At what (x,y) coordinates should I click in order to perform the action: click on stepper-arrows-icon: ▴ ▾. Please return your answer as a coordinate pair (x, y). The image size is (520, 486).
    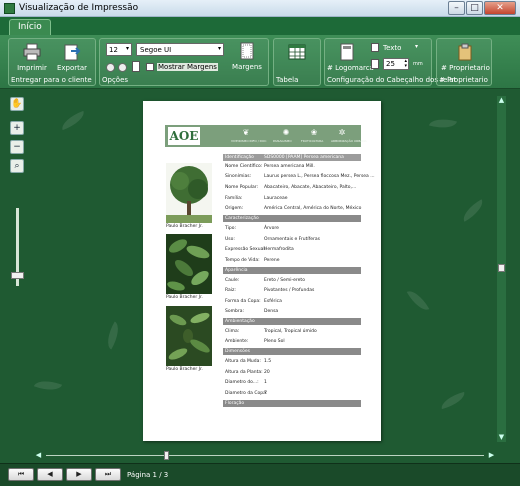
    Looking at the image, I should click on (405, 63).